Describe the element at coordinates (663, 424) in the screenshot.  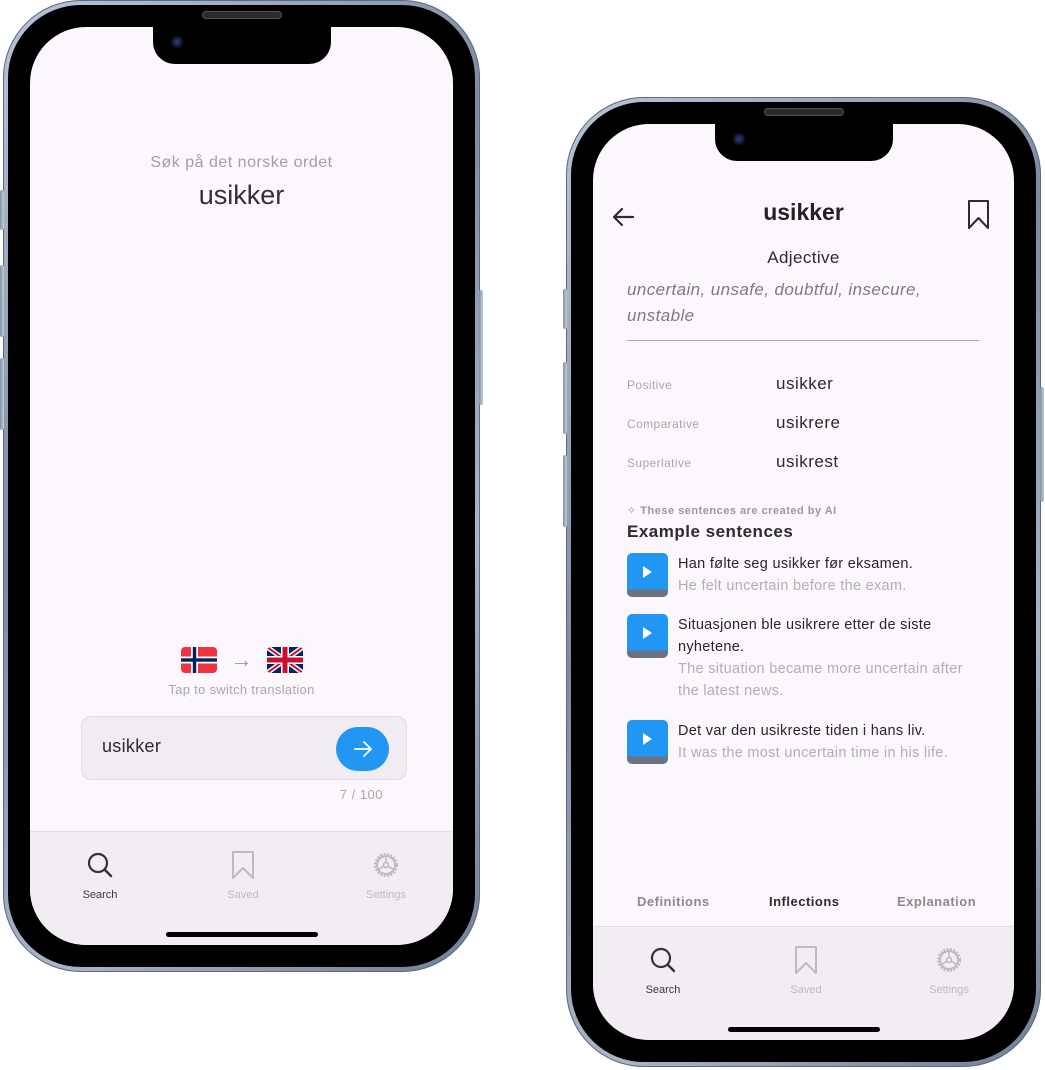
I see `inflection-label: Comparative` at that location.